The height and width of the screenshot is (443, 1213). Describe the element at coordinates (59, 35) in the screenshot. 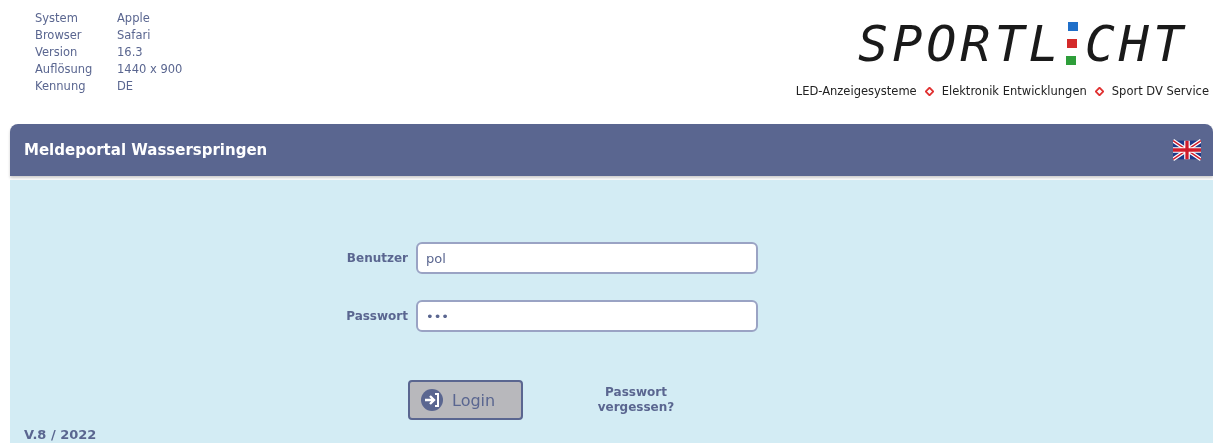

I see `info-label: Browser` at that location.